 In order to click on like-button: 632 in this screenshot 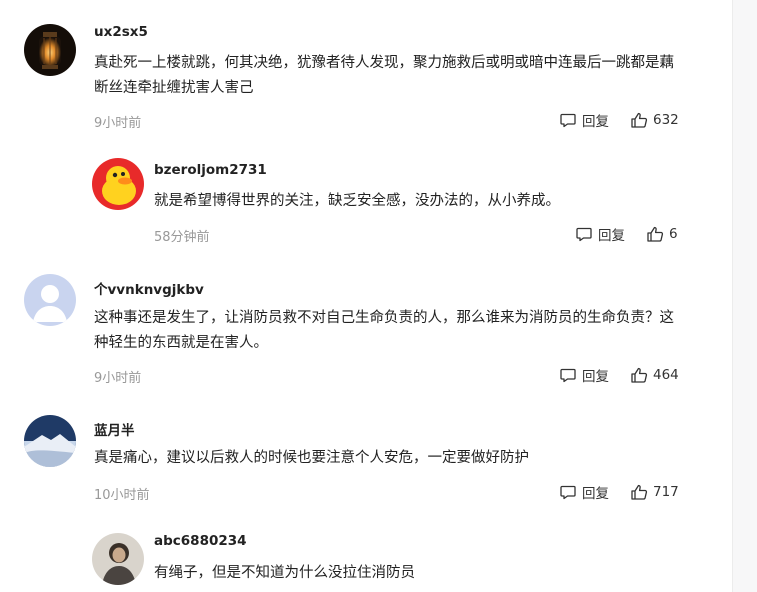, I will do `click(654, 120)`.